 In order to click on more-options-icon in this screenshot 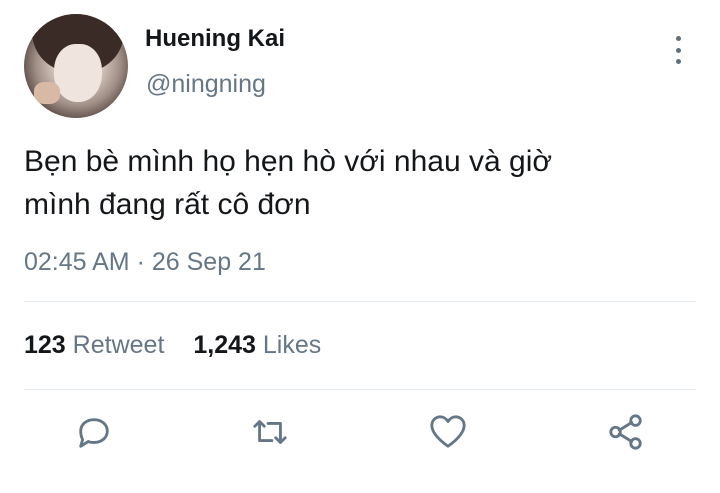, I will do `click(678, 50)`.